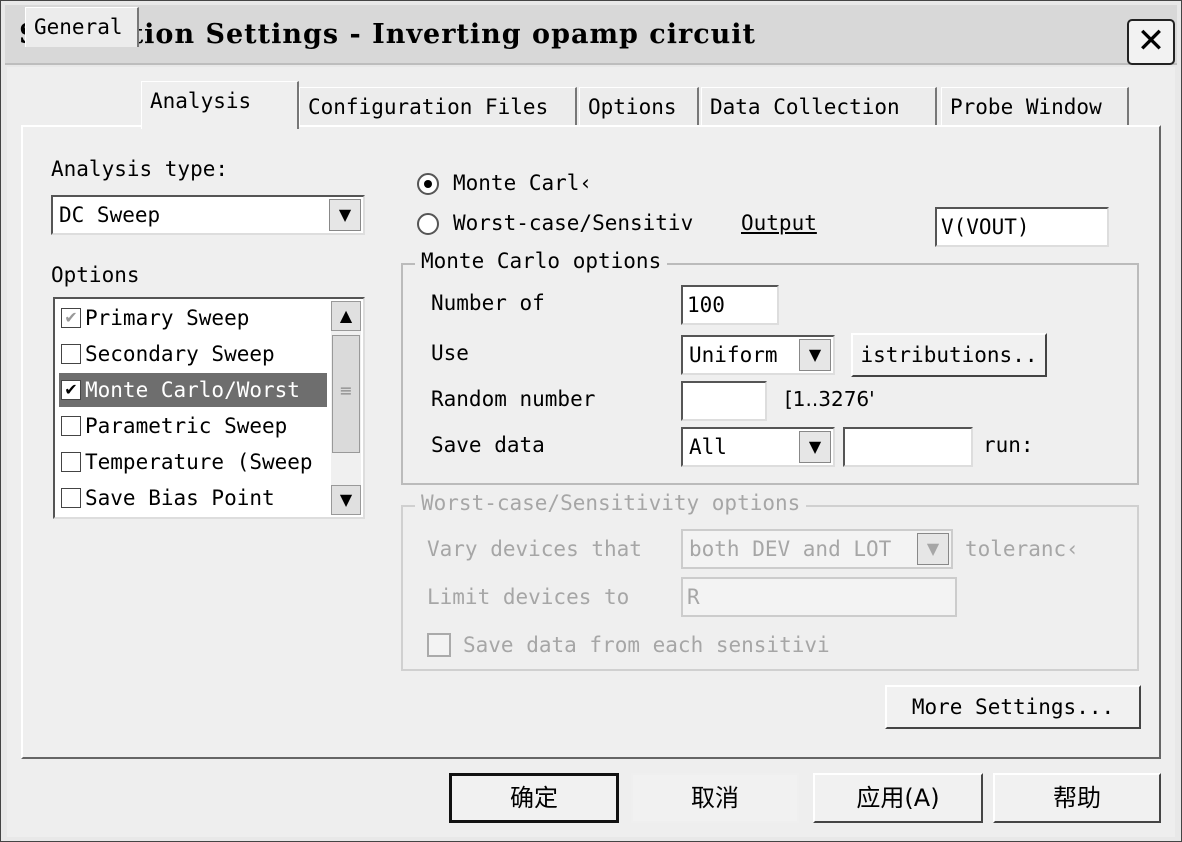 Image resolution: width=1182 pixels, height=842 pixels. I want to click on help-button: 帮助, so click(1077, 798).